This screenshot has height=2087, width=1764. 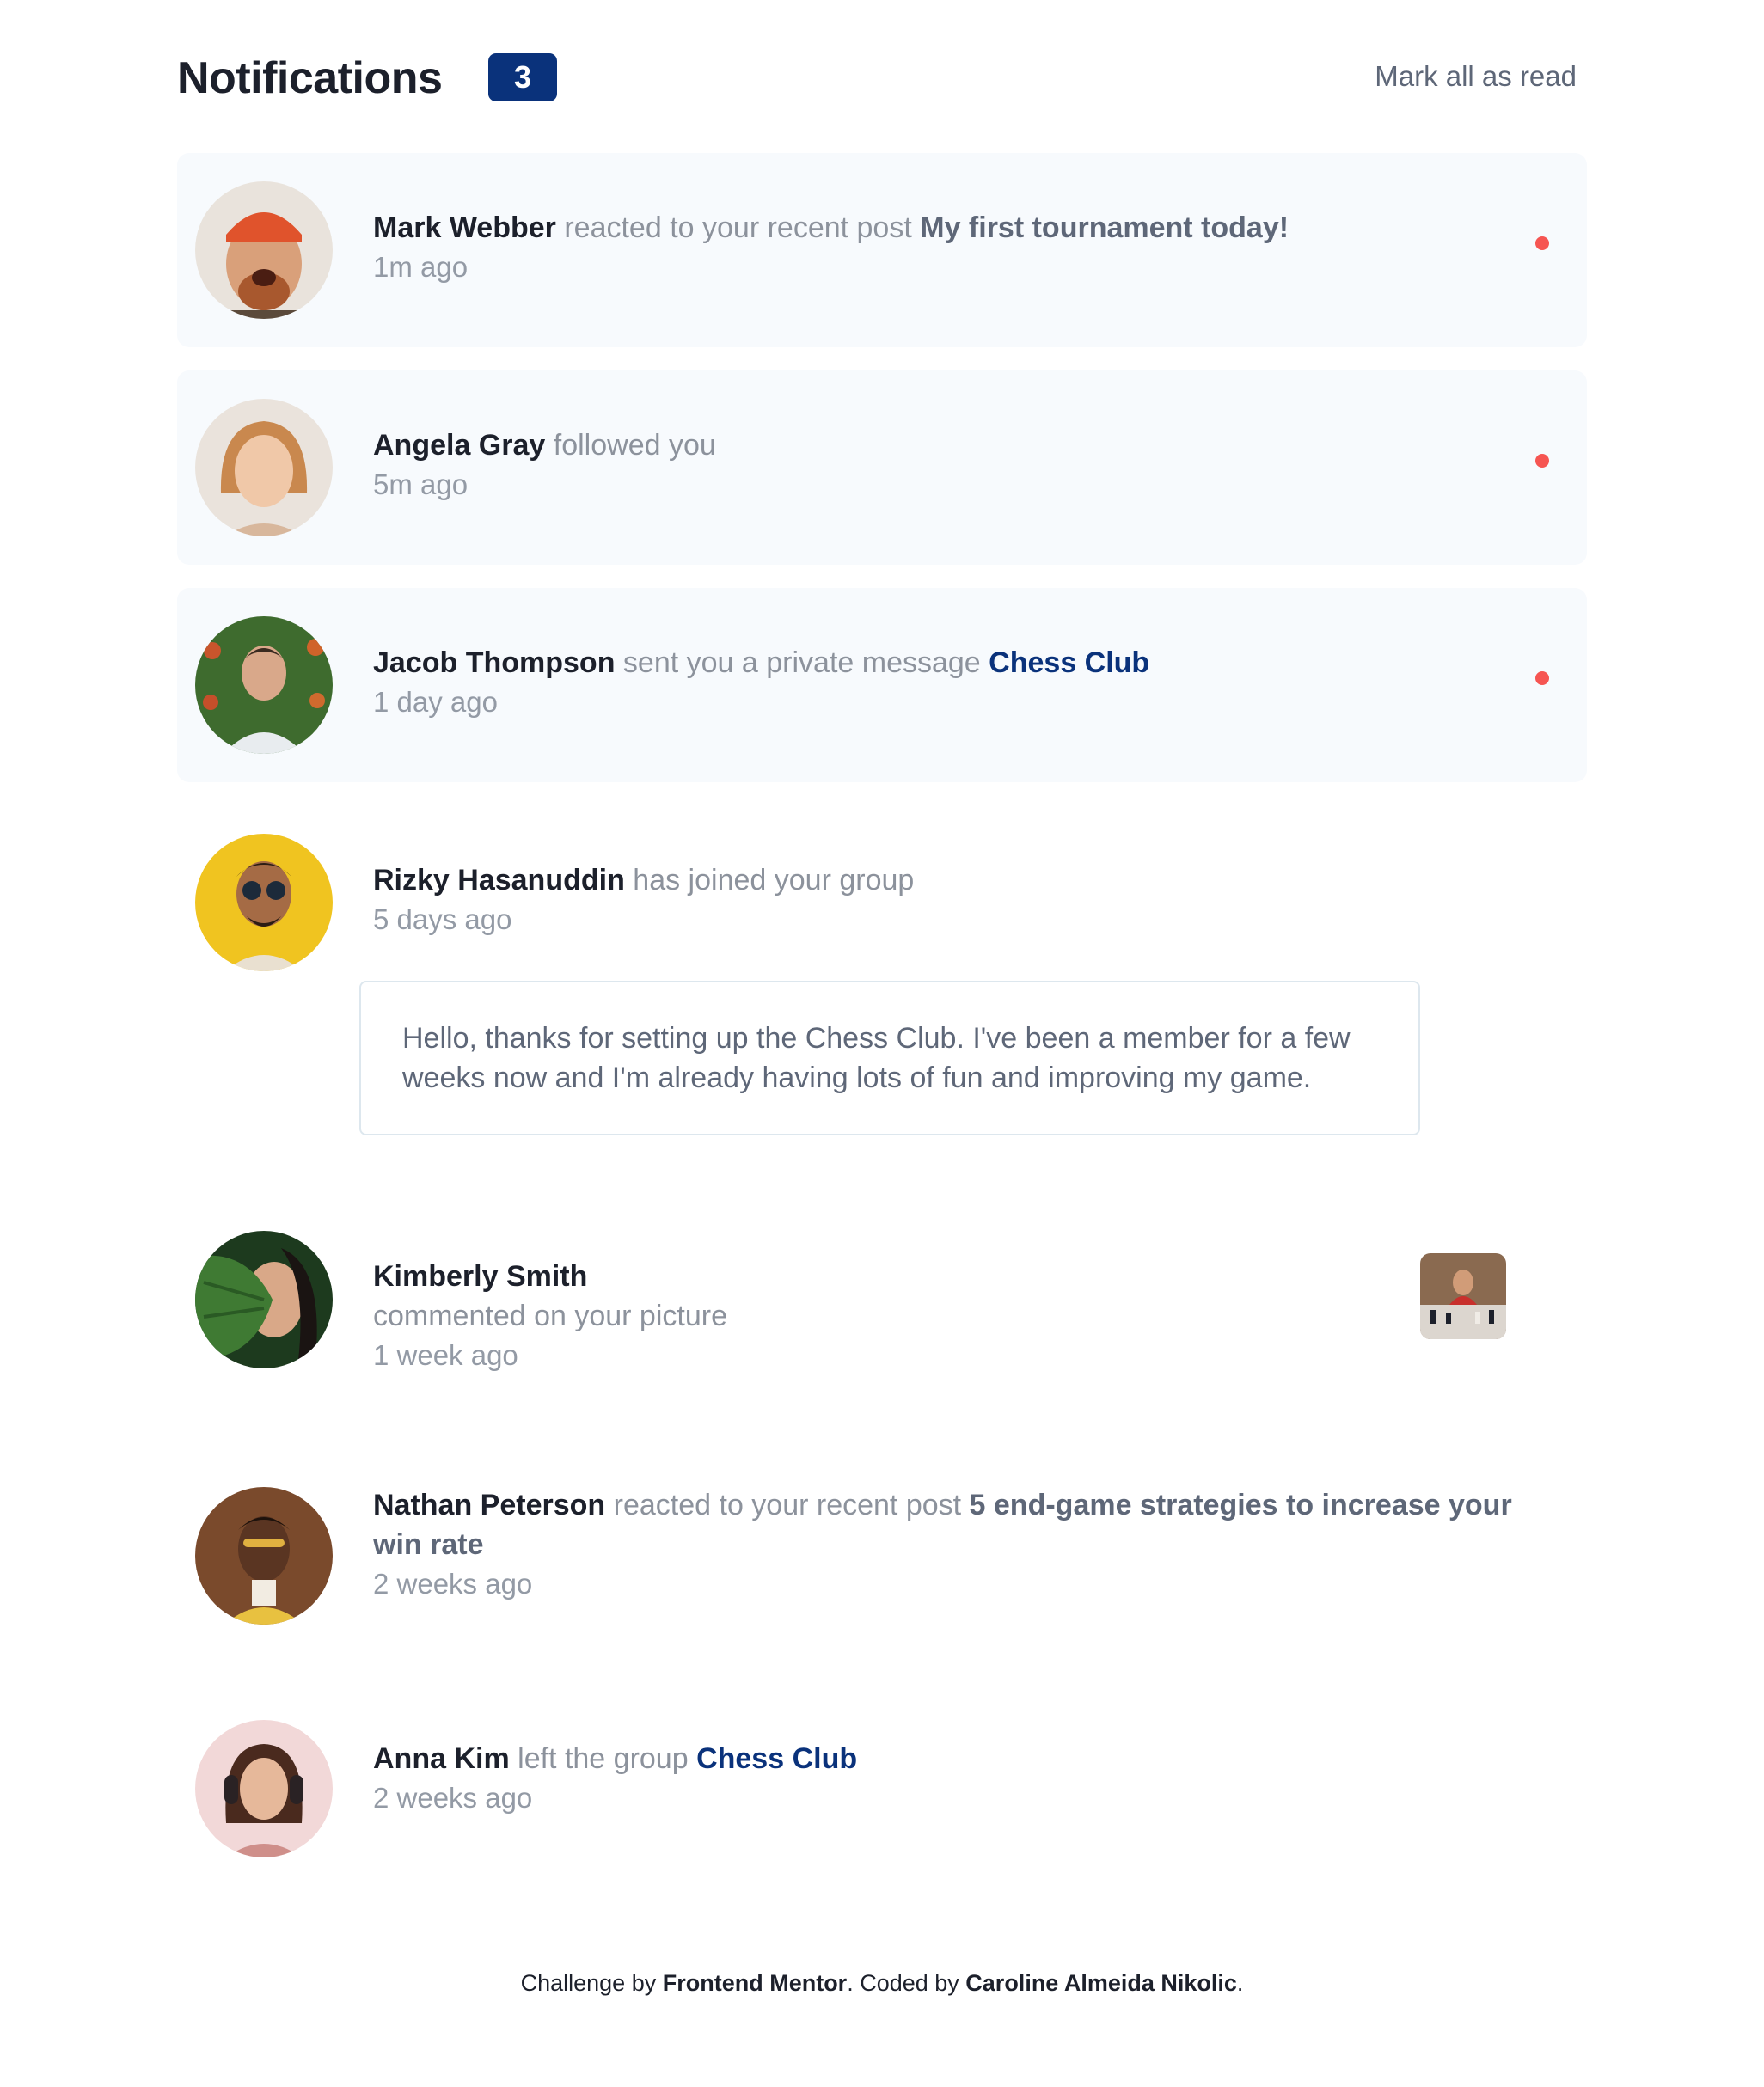 I want to click on notification-item: Angela Gray followed you 5m ago, so click(x=882, y=468).